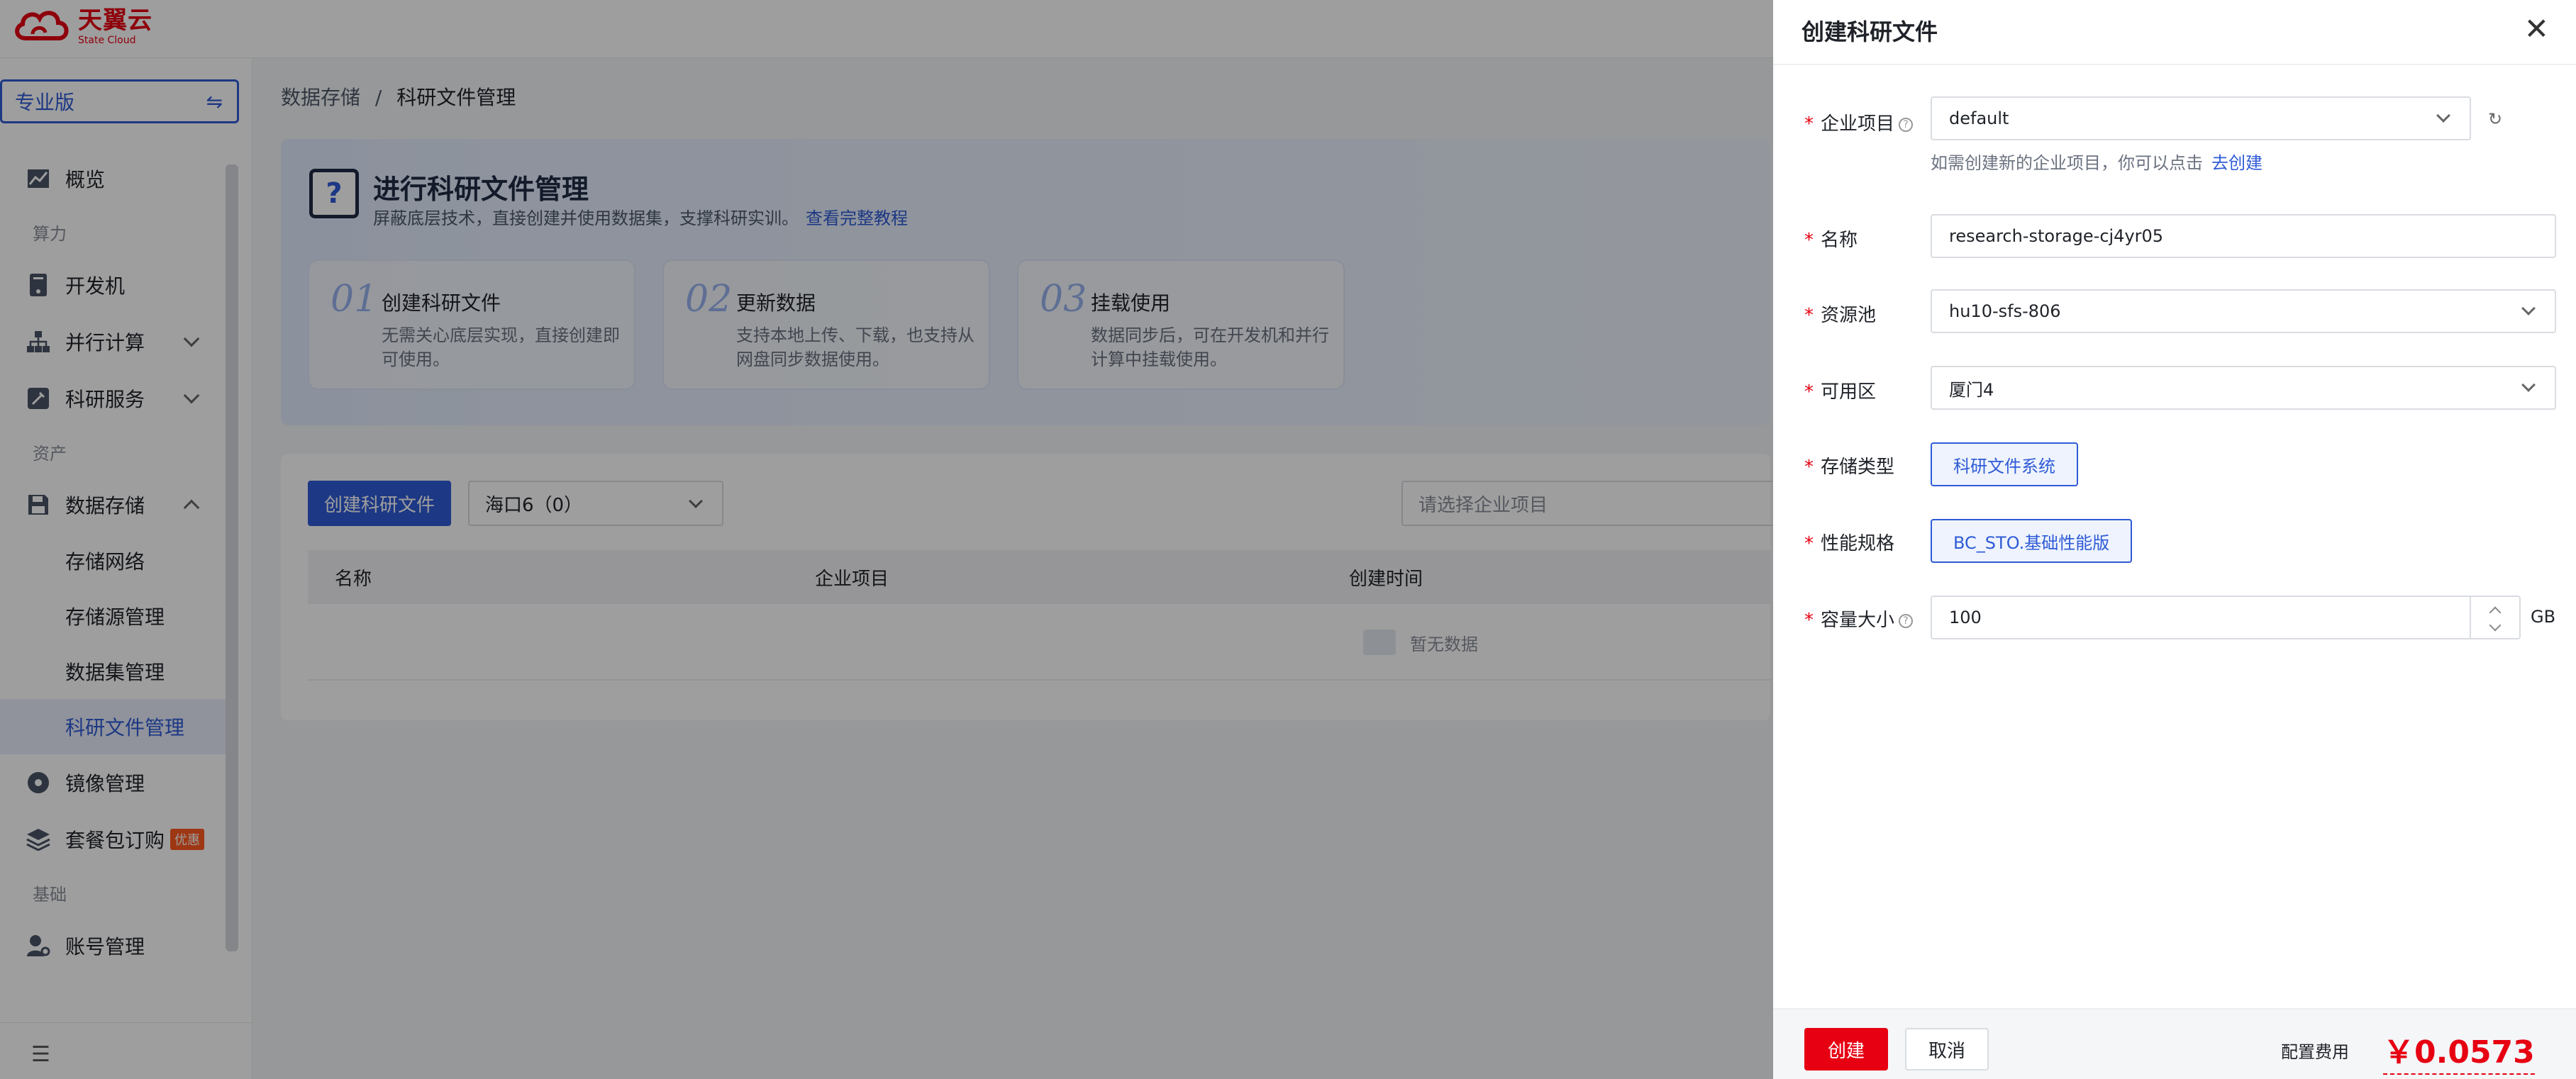 The width and height of the screenshot is (2576, 1079). I want to click on zone-select: 厦门4, so click(2243, 388).